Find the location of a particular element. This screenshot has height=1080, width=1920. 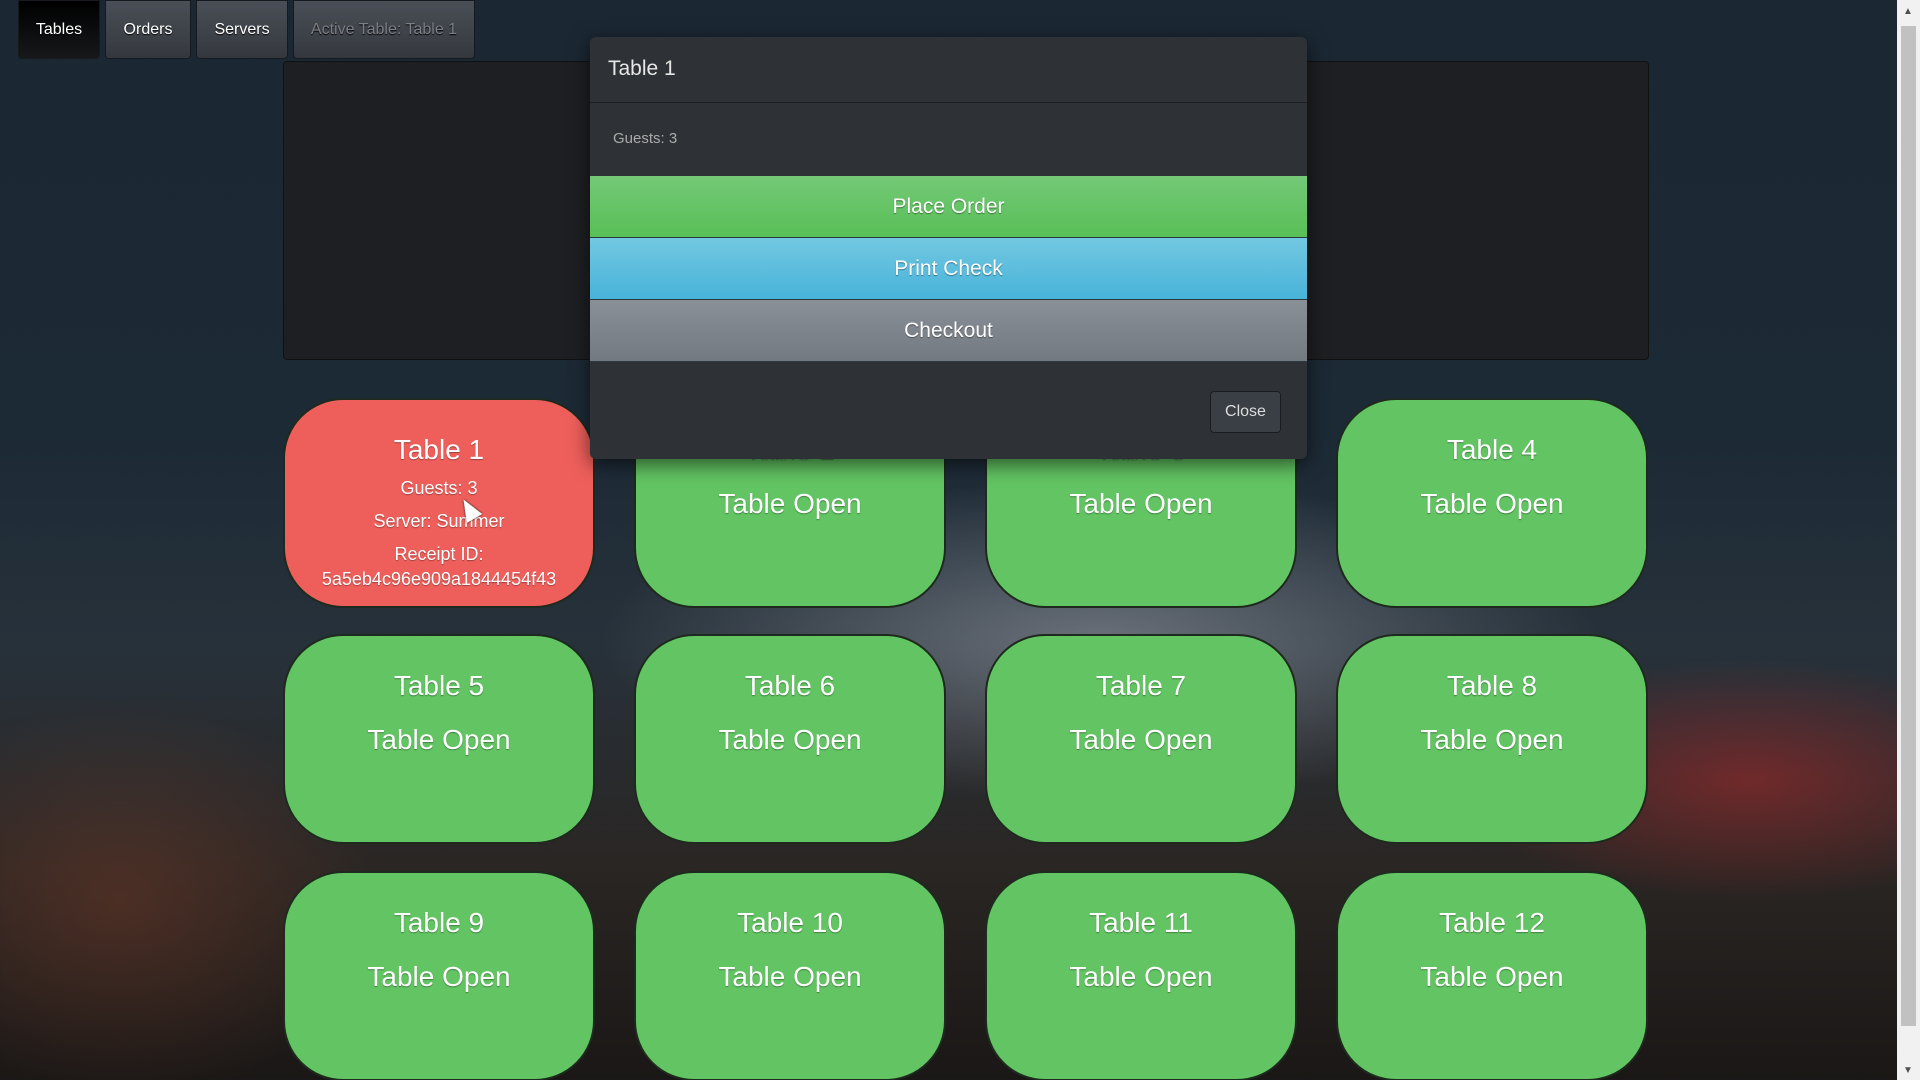

tab-orders: Orders is located at coordinates (148, 29).